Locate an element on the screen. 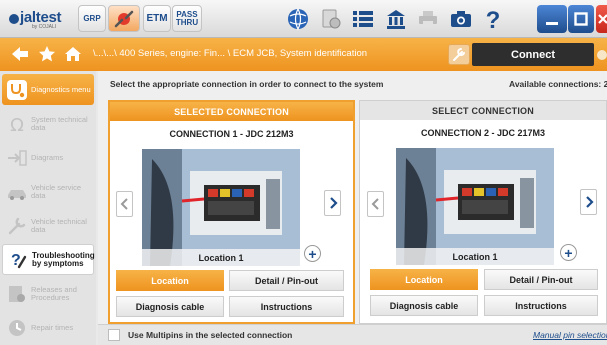  bank-button is located at coordinates (396, 18).